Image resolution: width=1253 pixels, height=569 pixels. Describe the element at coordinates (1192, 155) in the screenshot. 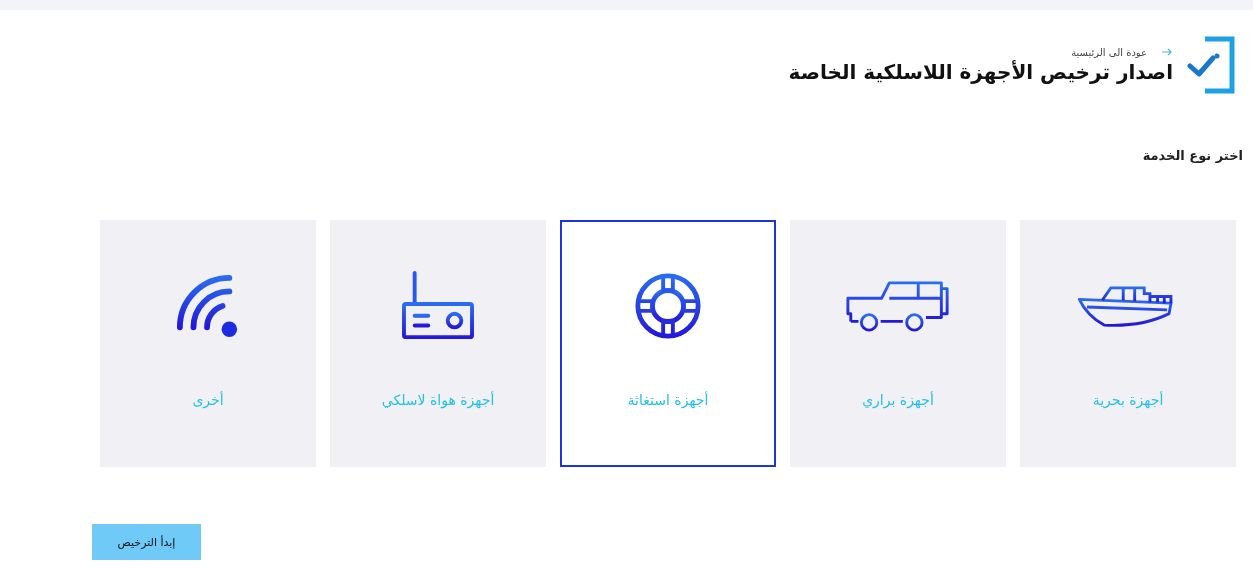

I see `section-label: اختر نوع الخدمة` at that location.